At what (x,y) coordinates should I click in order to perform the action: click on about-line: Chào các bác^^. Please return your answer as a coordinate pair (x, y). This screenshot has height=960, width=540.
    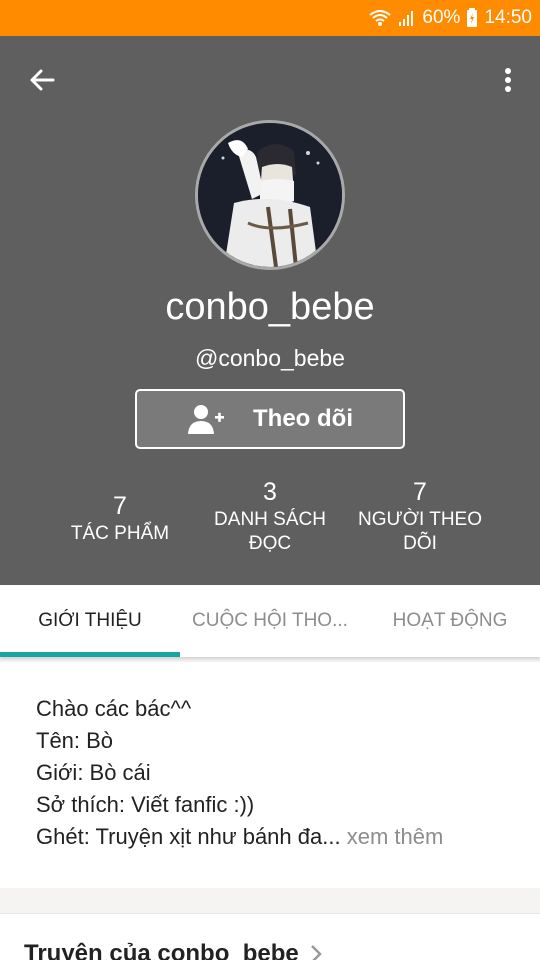
    Looking at the image, I should click on (114, 708).